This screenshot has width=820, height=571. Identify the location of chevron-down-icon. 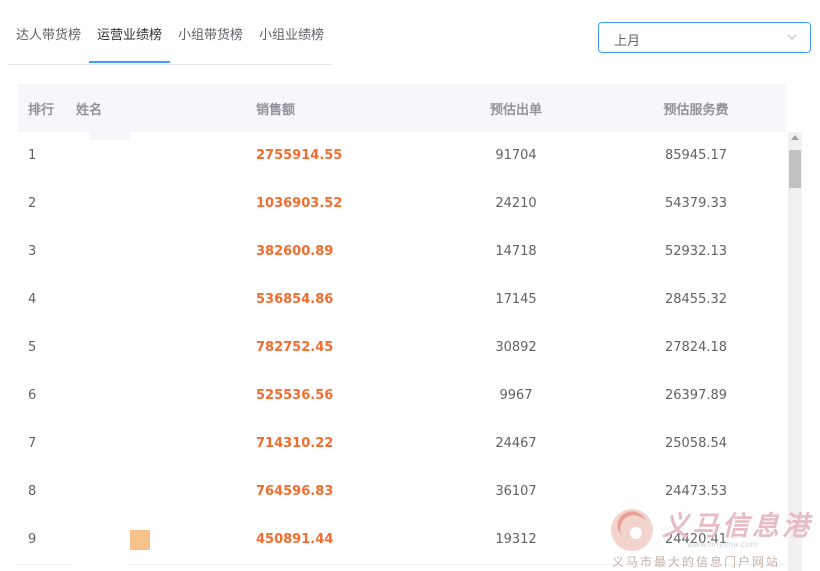
(792, 37).